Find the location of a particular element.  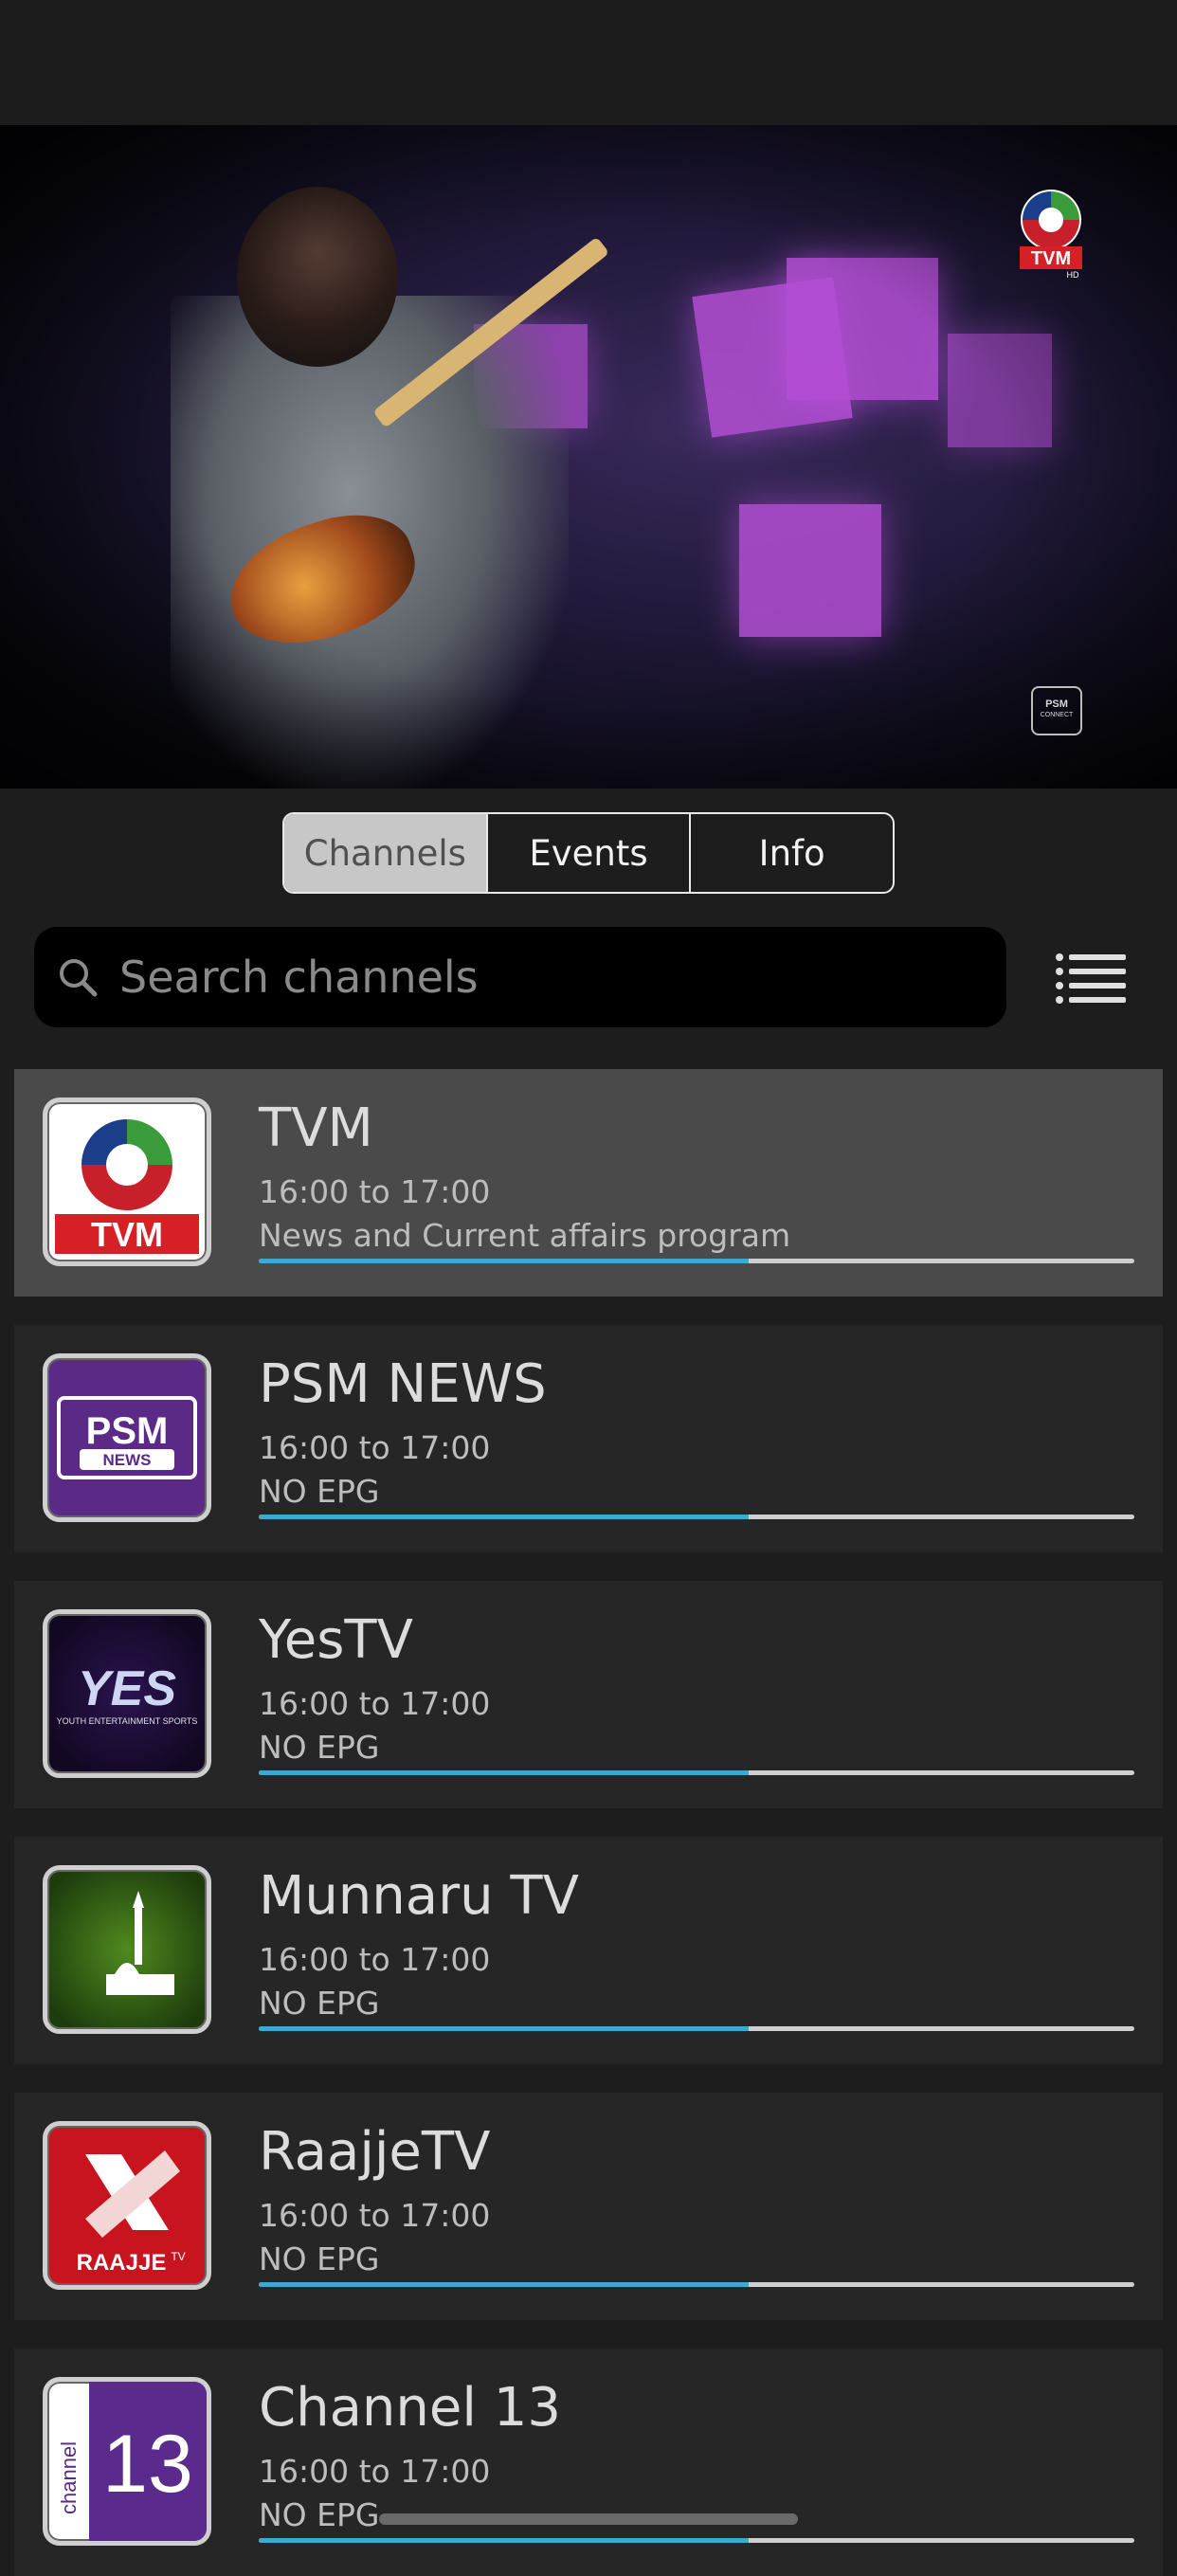

svg-text: TV is located at coordinates (178, 2256).